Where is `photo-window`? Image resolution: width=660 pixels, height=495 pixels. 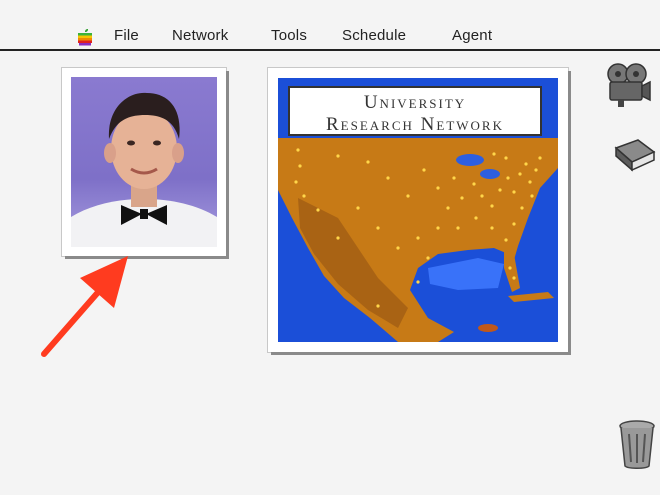 photo-window is located at coordinates (144, 162).